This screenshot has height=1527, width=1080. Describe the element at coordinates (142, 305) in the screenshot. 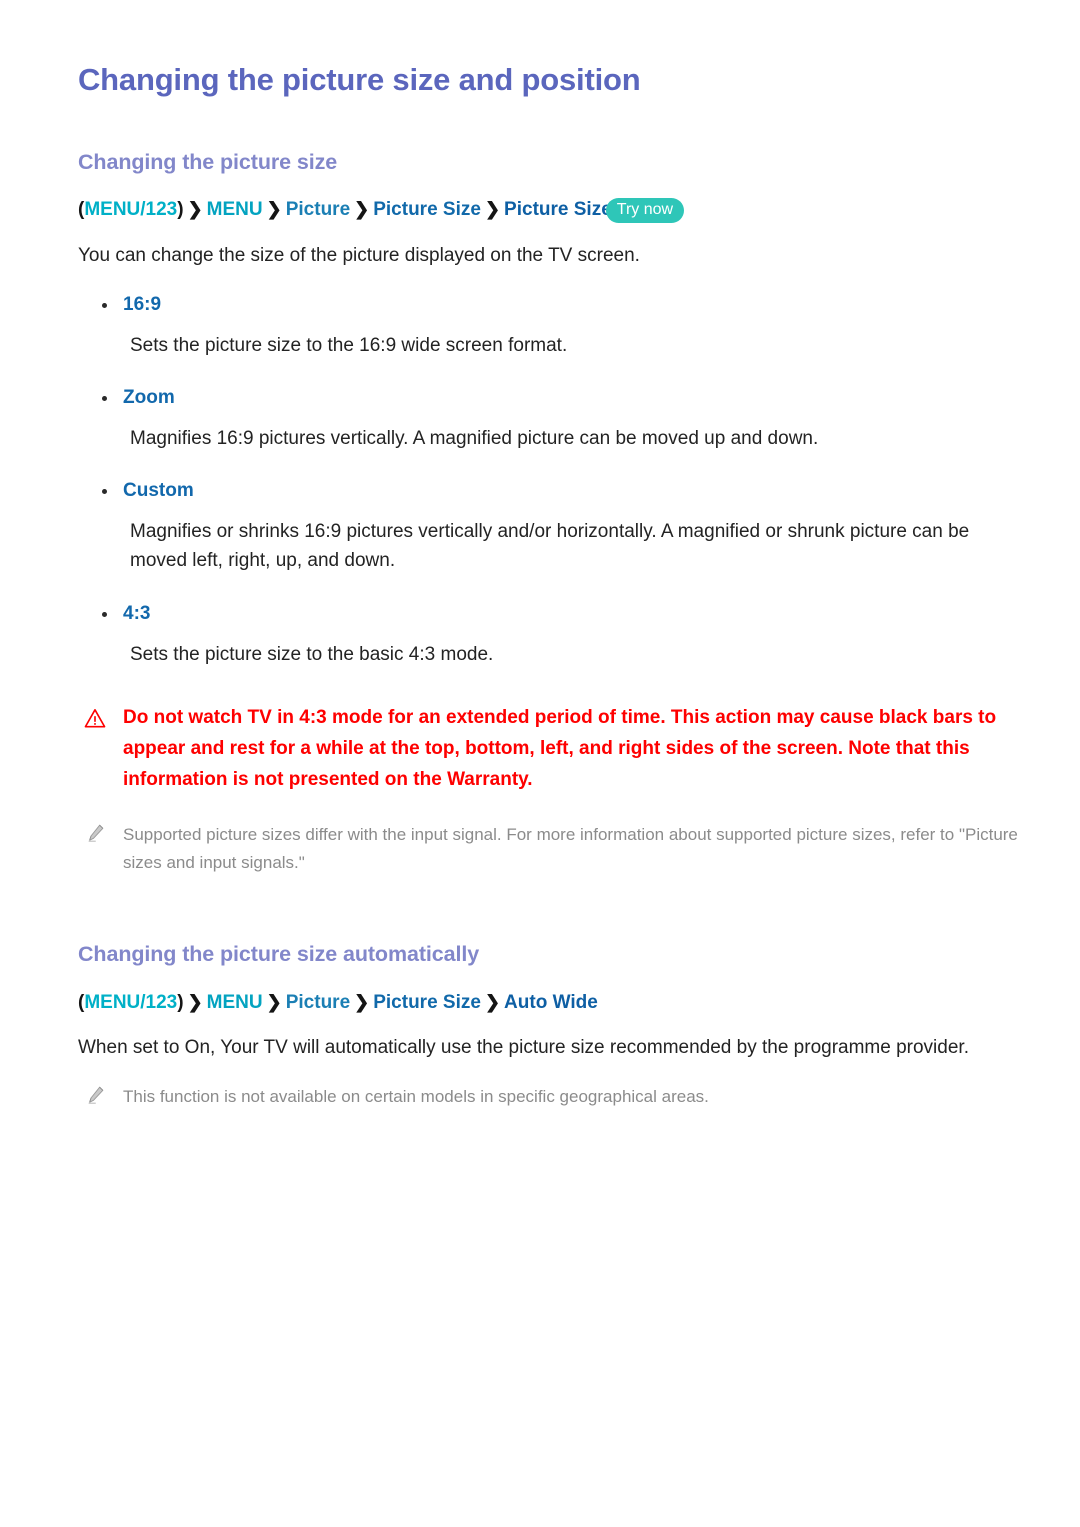

I see `bullet-term-label: 16:9` at that location.